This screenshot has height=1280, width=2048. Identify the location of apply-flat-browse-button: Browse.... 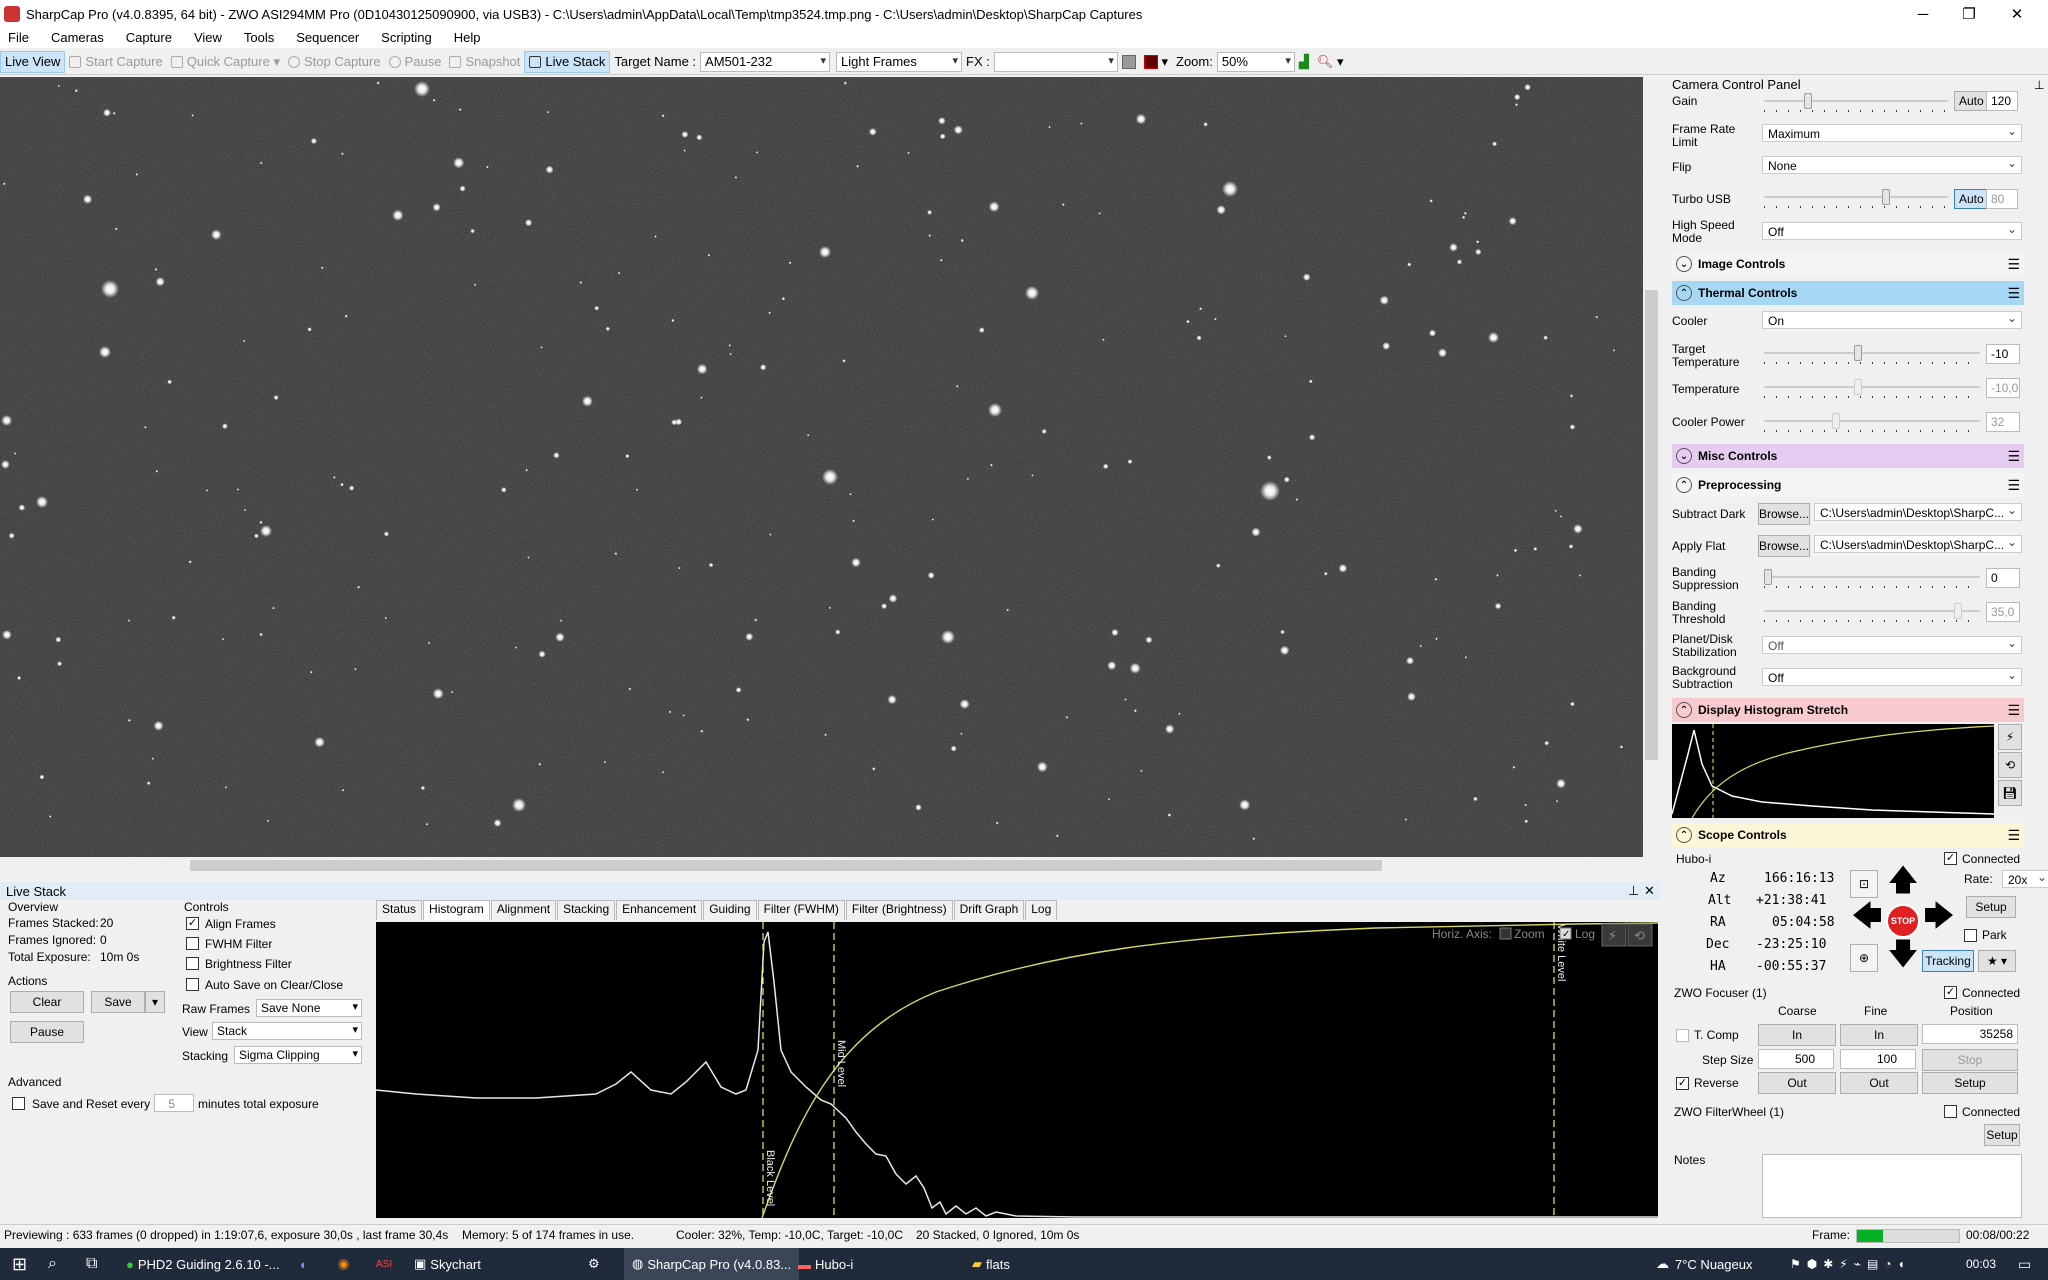
(1784, 546).